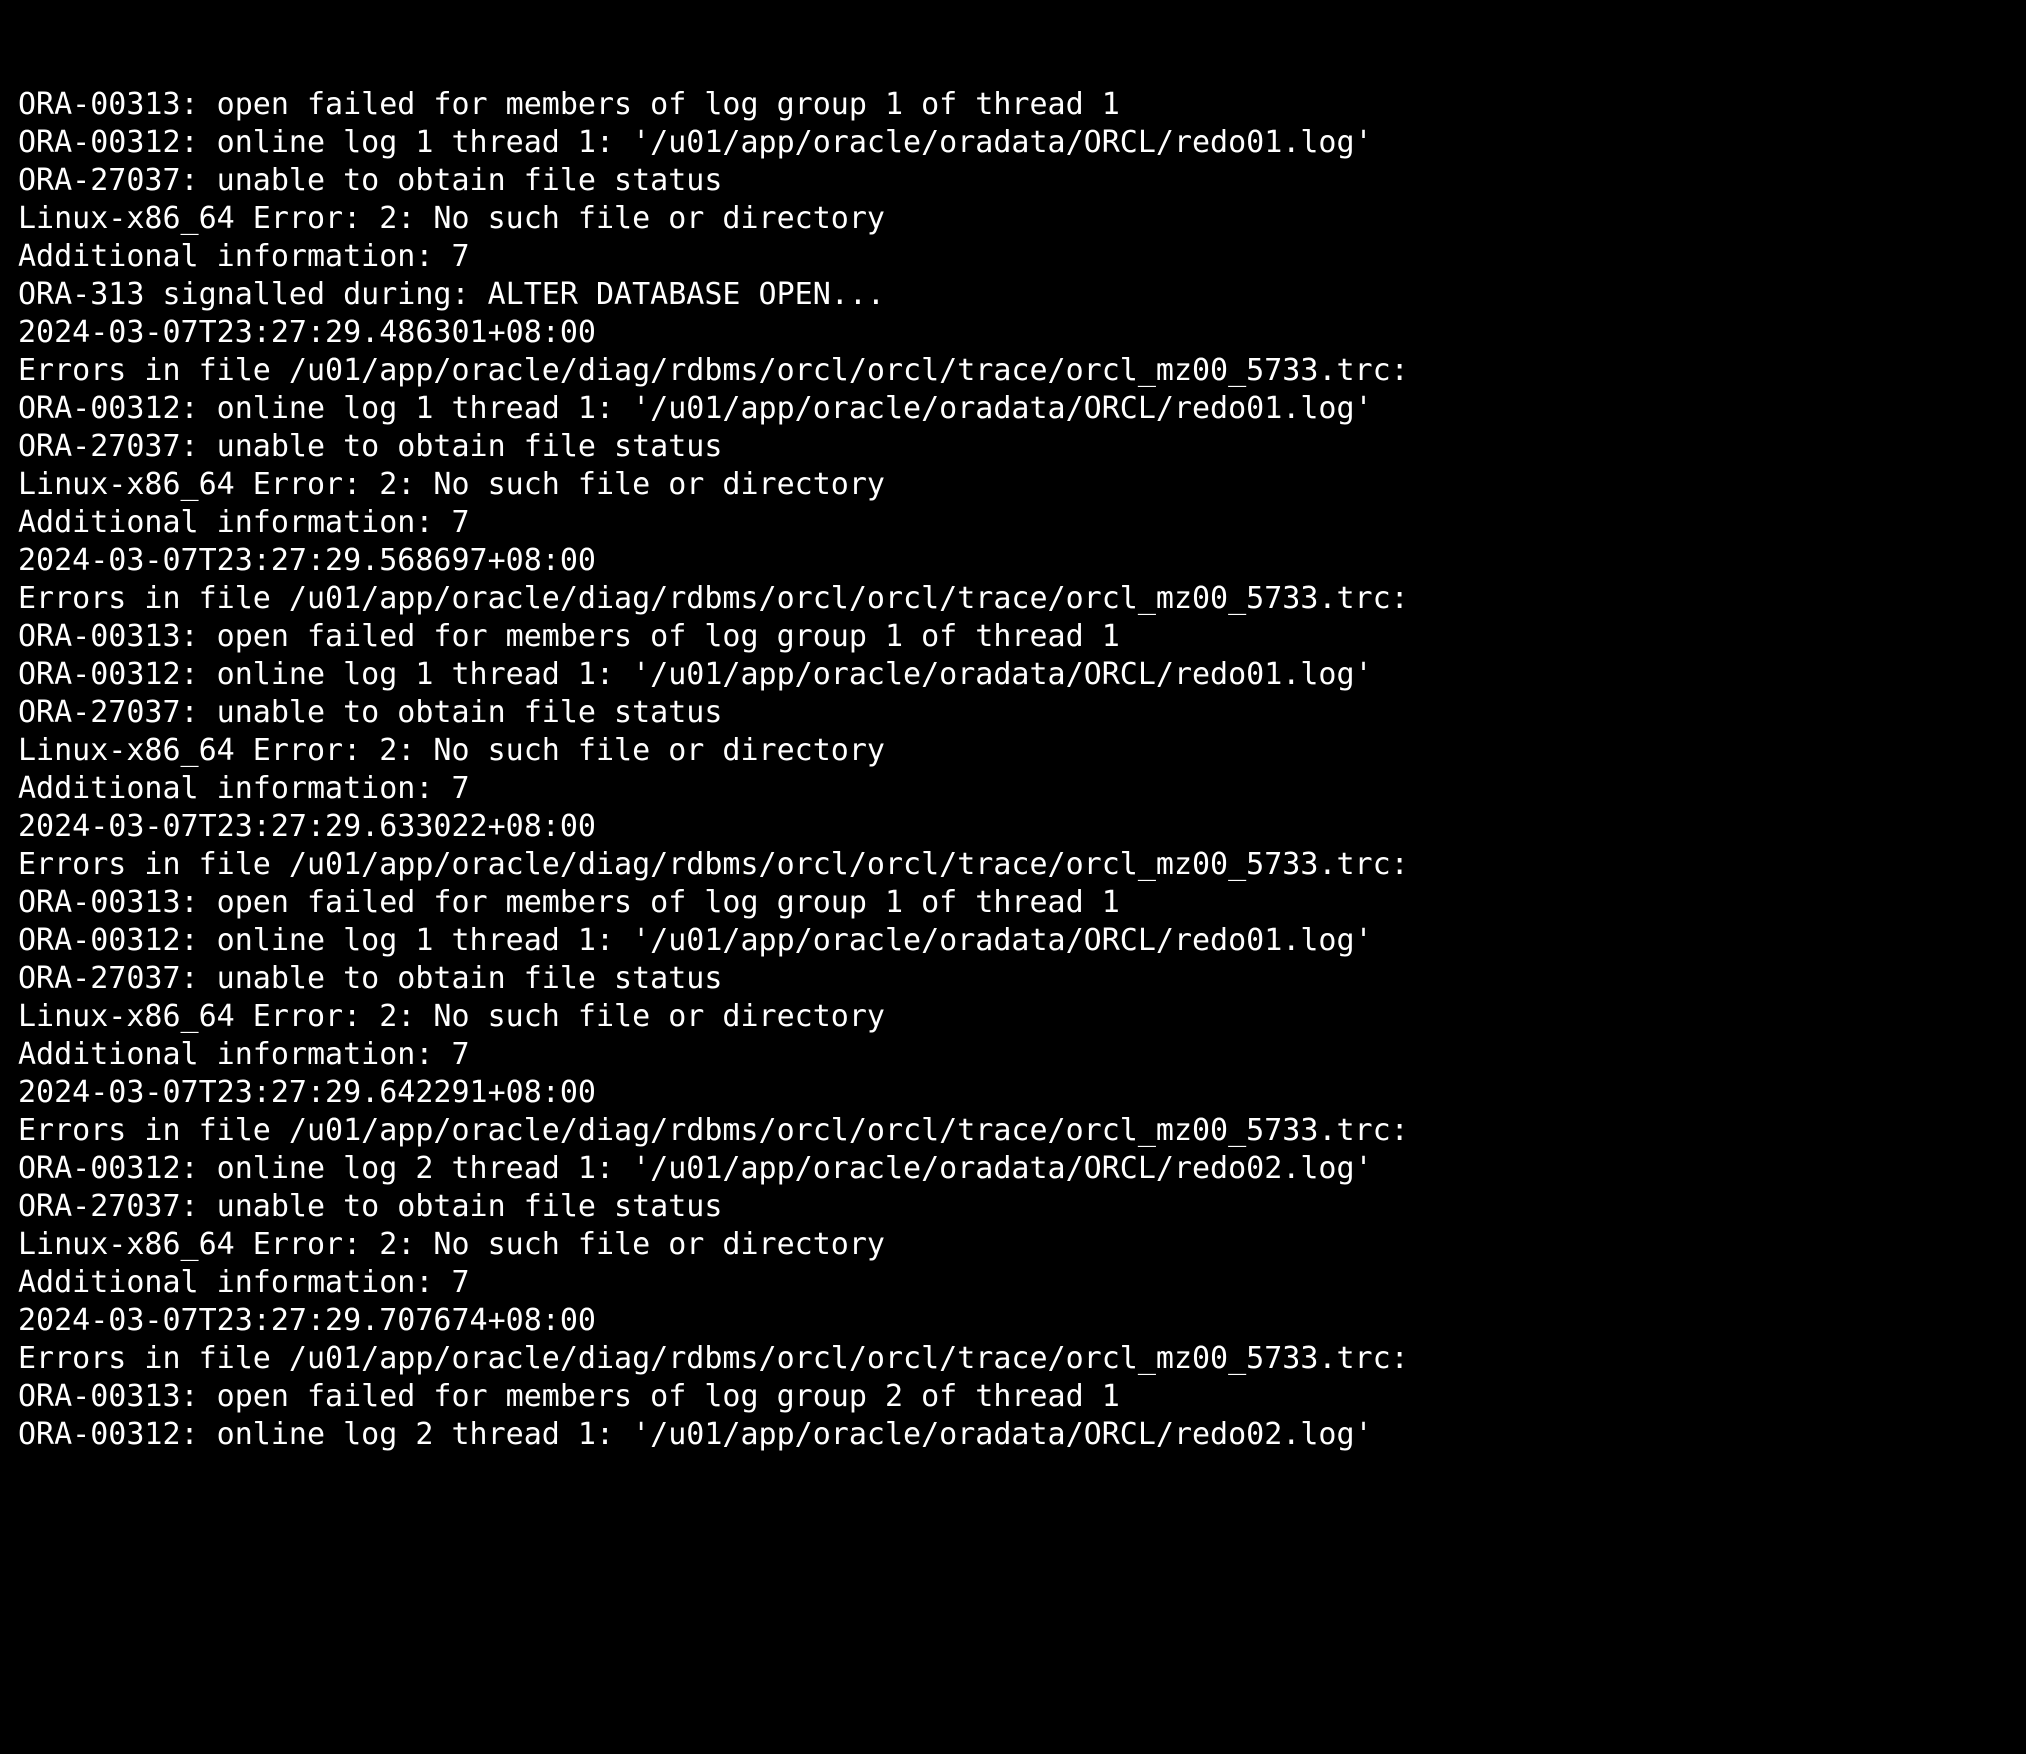 Image resolution: width=2026 pixels, height=1754 pixels. I want to click on log-line: 2024-03-07T23:27:29.486301+08:00, so click(307, 332).